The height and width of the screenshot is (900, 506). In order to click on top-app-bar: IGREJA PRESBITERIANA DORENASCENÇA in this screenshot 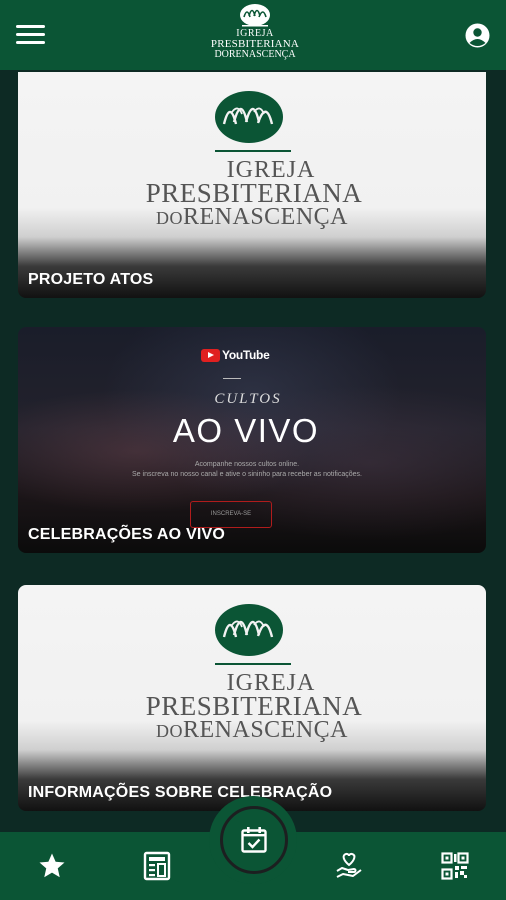, I will do `click(253, 35)`.